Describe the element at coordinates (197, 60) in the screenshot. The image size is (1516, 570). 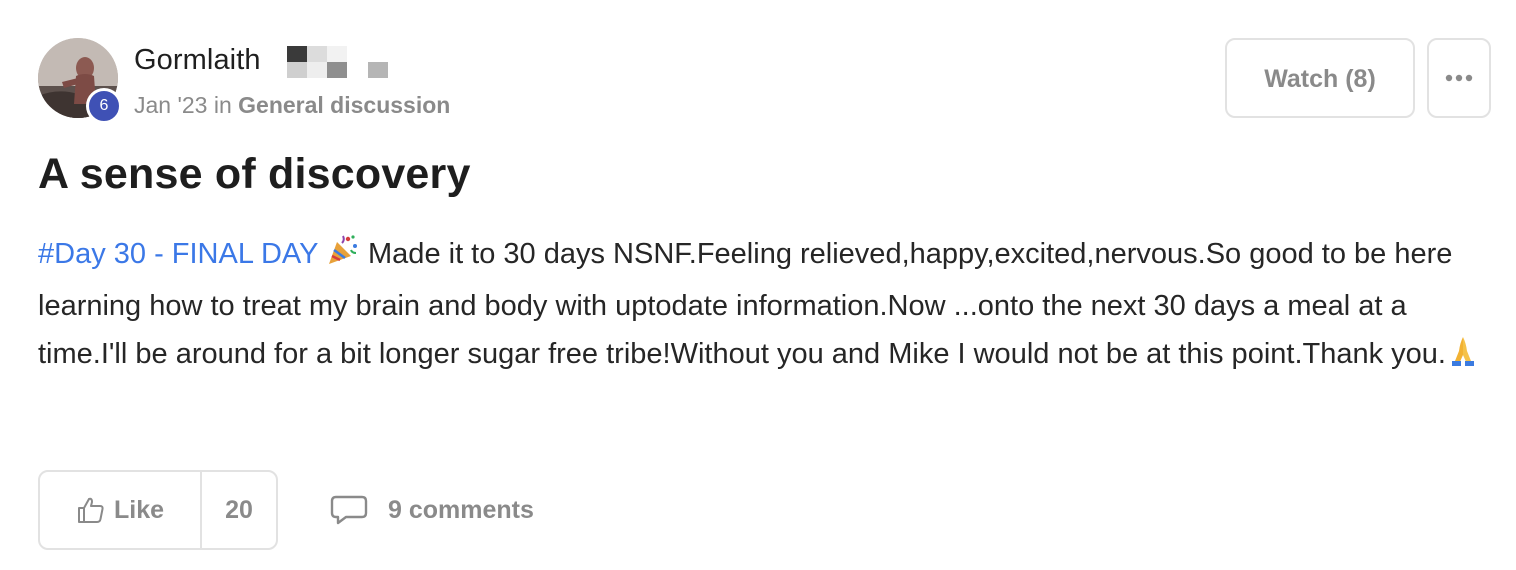
I see `author-name: Gormlaith` at that location.